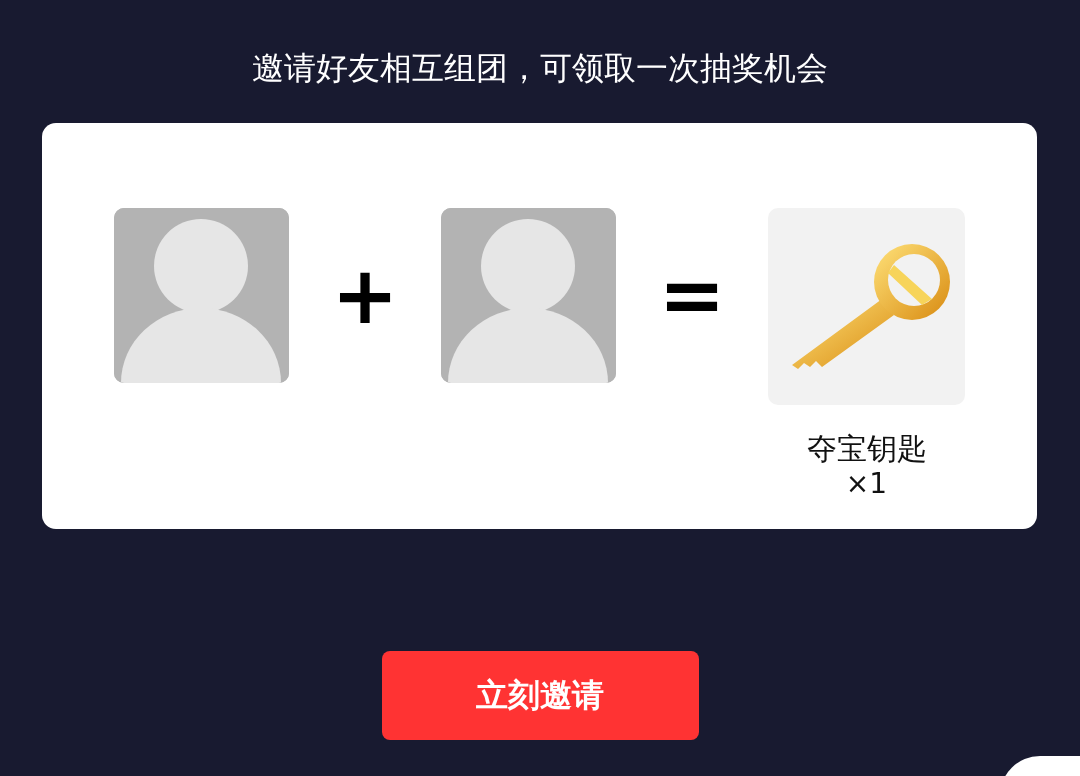 Image resolution: width=1080 pixels, height=776 pixels. Describe the element at coordinates (692, 295) in the screenshot. I see `operator-symbol: =` at that location.